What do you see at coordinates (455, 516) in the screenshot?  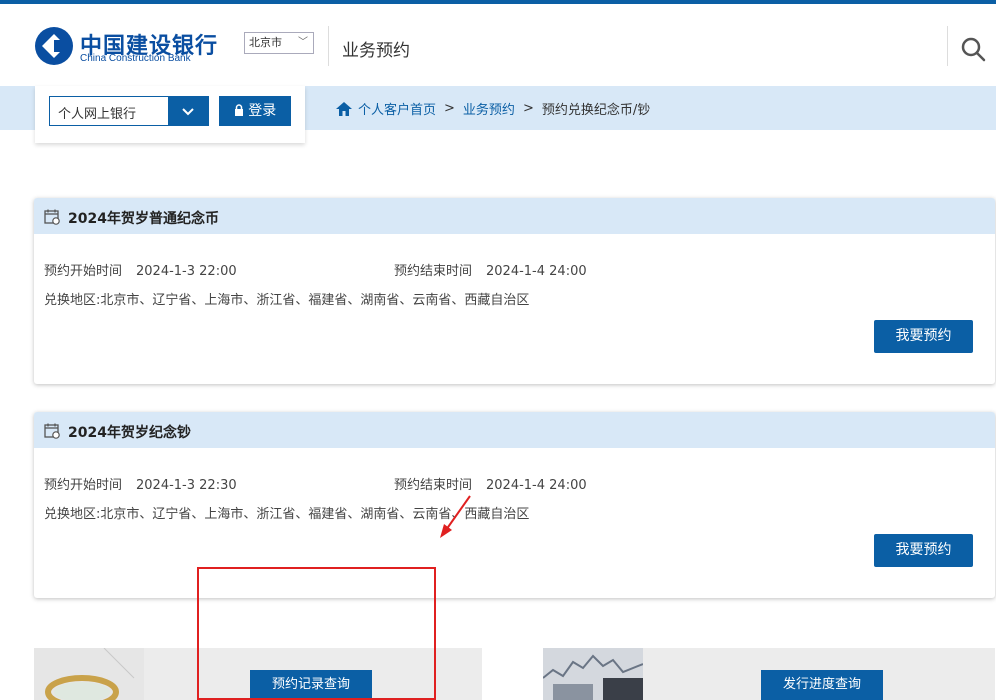 I see `arrow-annotation` at bounding box center [455, 516].